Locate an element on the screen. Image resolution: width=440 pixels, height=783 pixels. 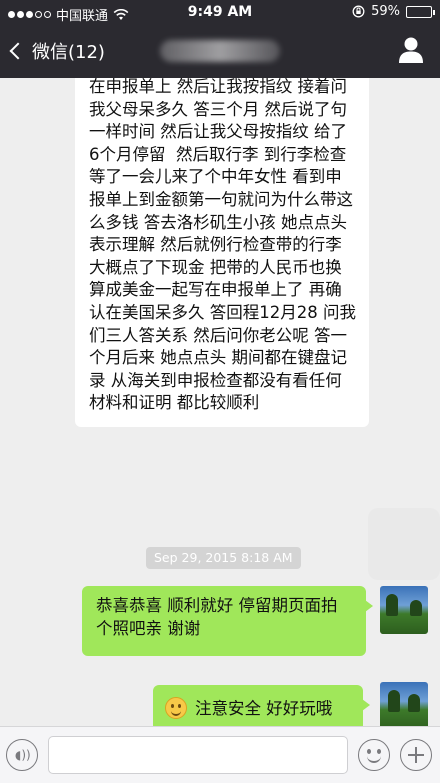
message-input is located at coordinates (198, 755).